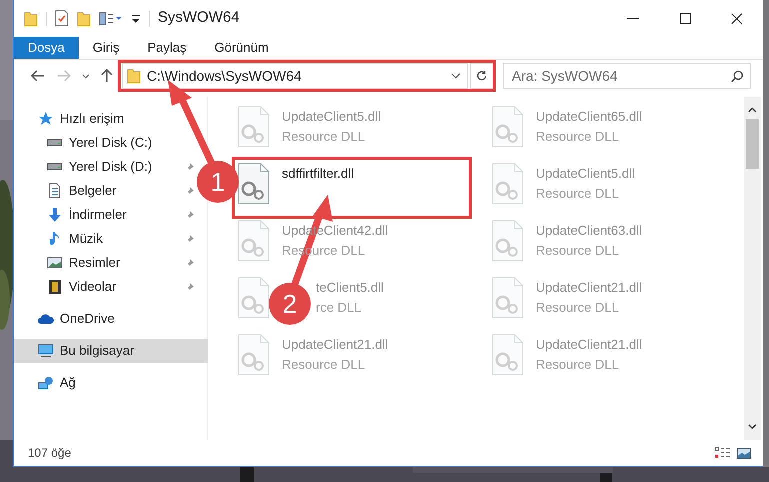 Image resolution: width=769 pixels, height=482 pixels. What do you see at coordinates (64, 76) in the screenshot?
I see `forward-arrow-icon` at bounding box center [64, 76].